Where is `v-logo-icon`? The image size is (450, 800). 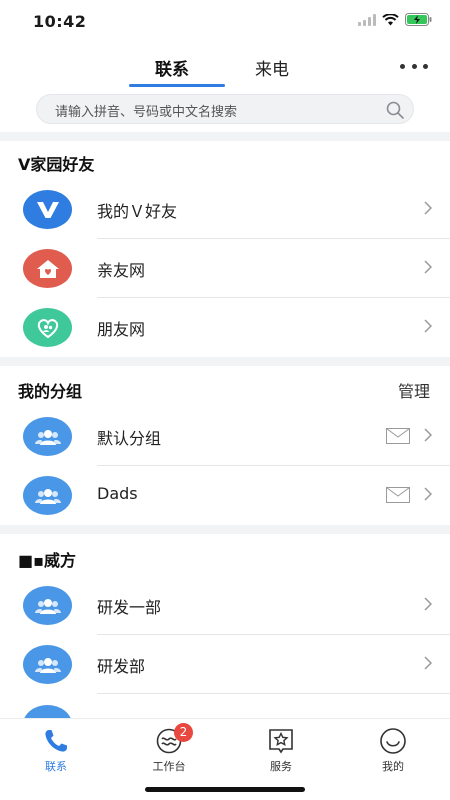 v-logo-icon is located at coordinates (47, 209).